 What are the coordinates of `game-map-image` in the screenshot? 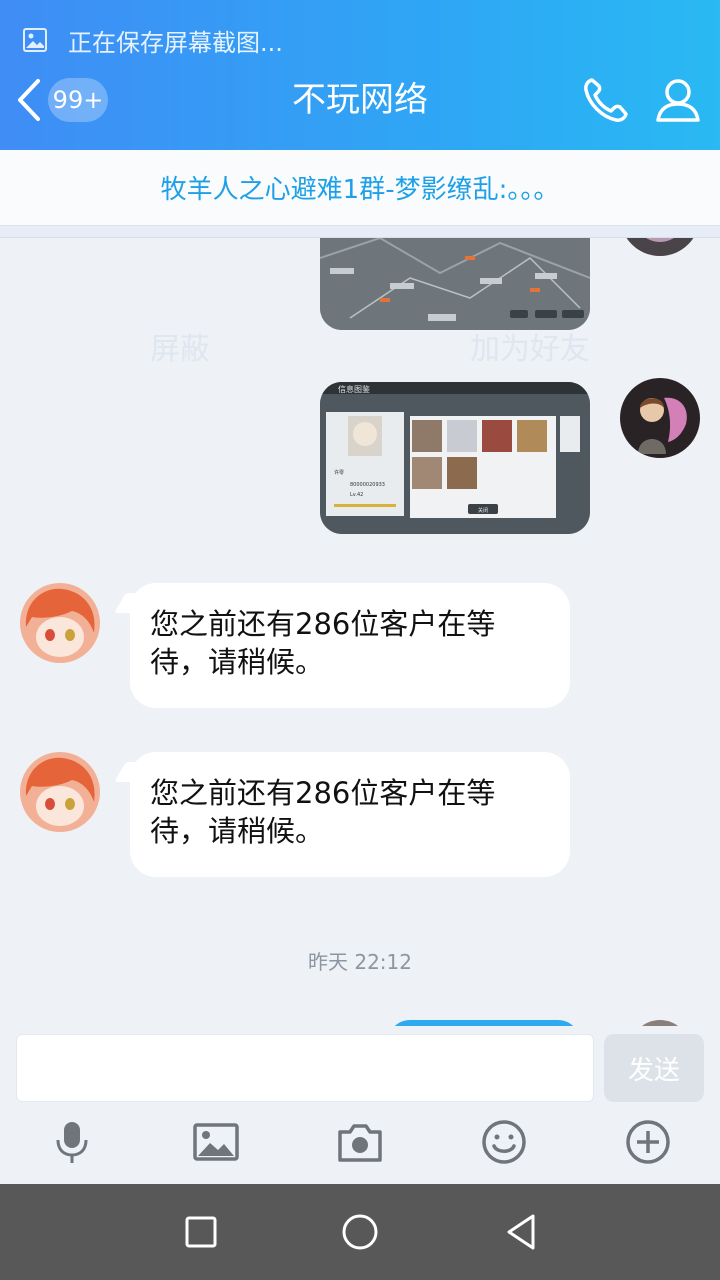 It's located at (455, 284).